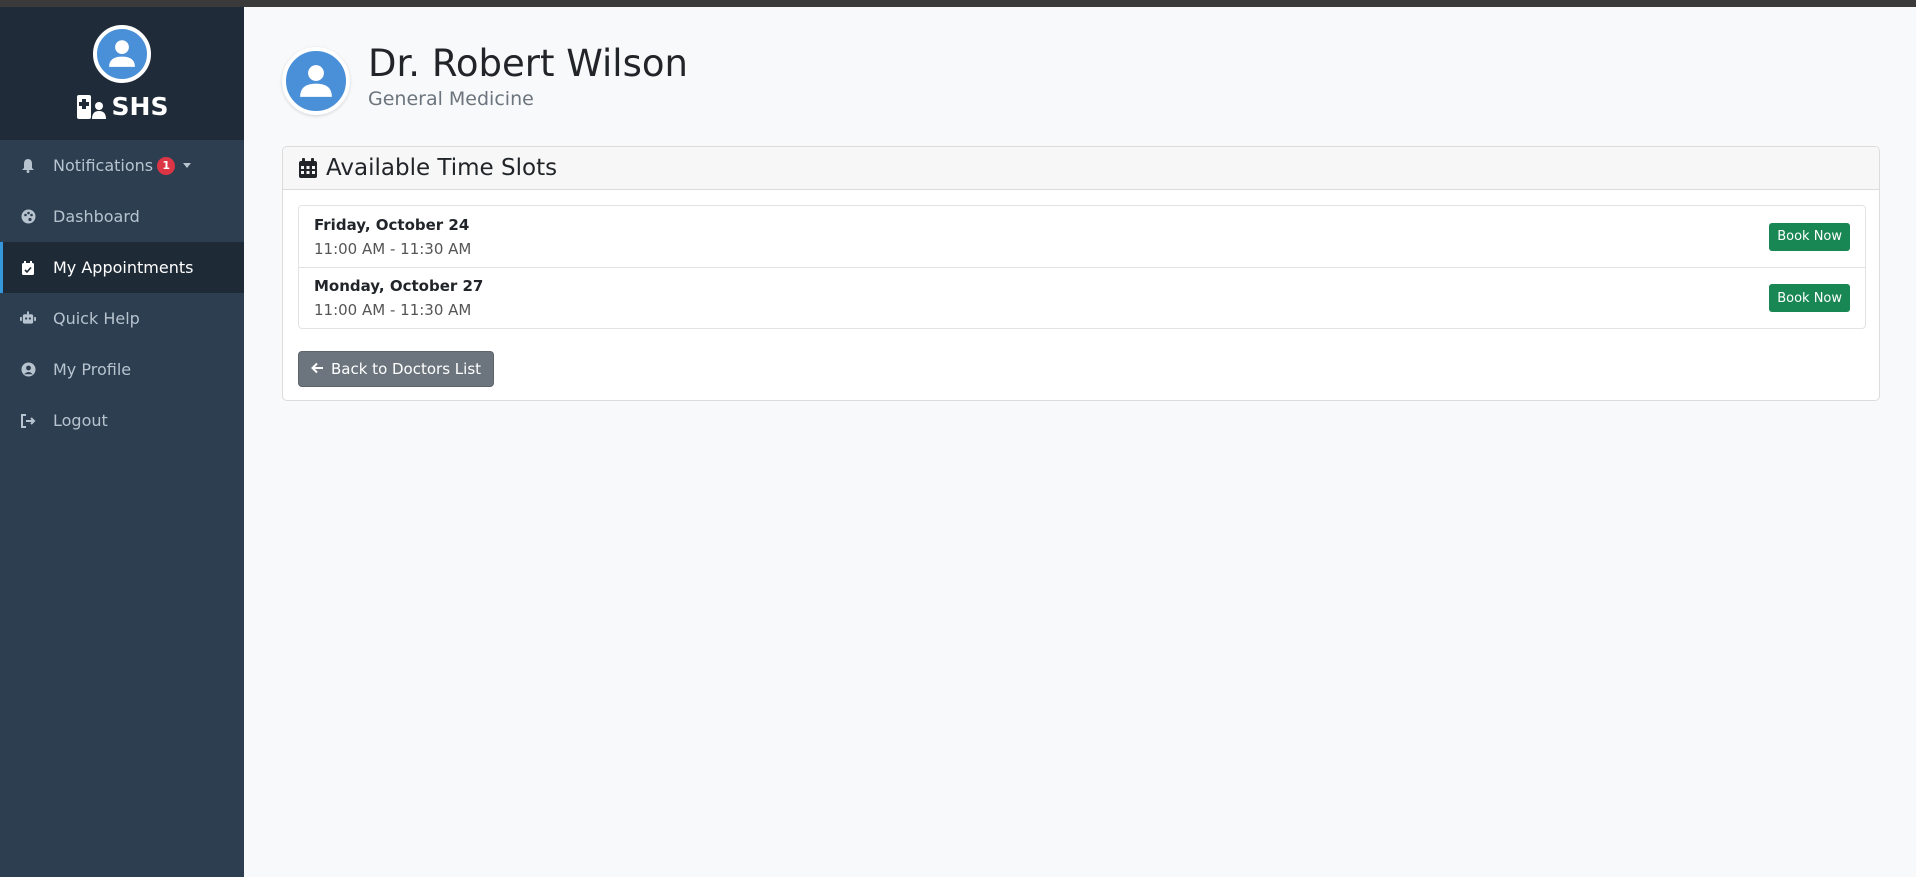 This screenshot has height=877, width=1916. What do you see at coordinates (28, 268) in the screenshot?
I see `calendar-check-icon` at bounding box center [28, 268].